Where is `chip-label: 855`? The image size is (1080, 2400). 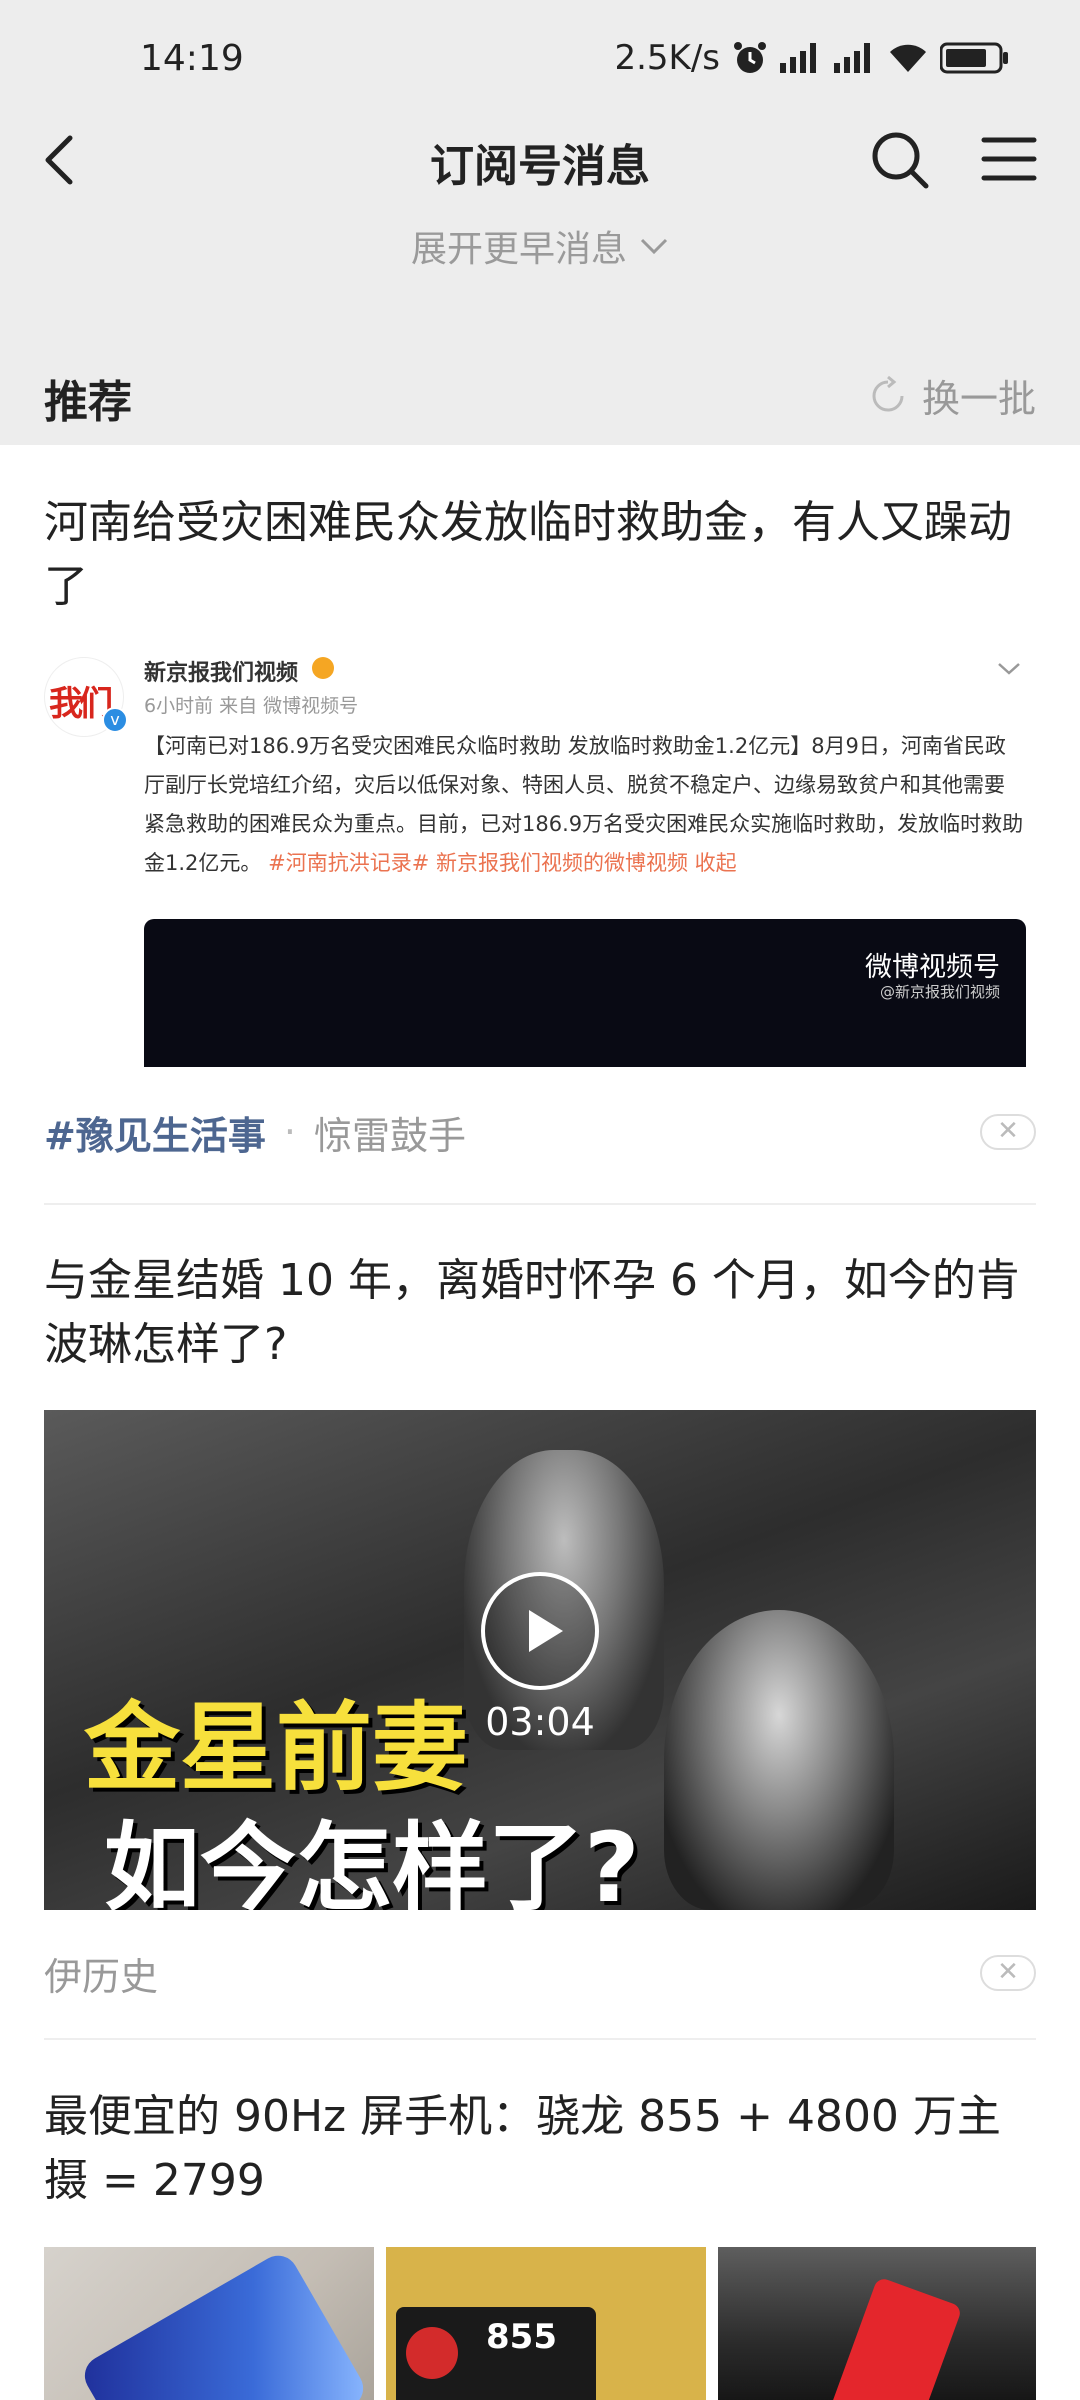
chip-label: 855 is located at coordinates (521, 2337).